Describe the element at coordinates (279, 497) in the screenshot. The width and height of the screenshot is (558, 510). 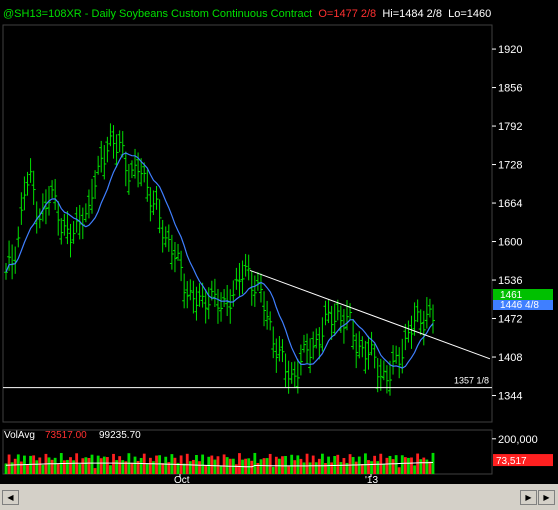
I see `time-scrollbar` at that location.